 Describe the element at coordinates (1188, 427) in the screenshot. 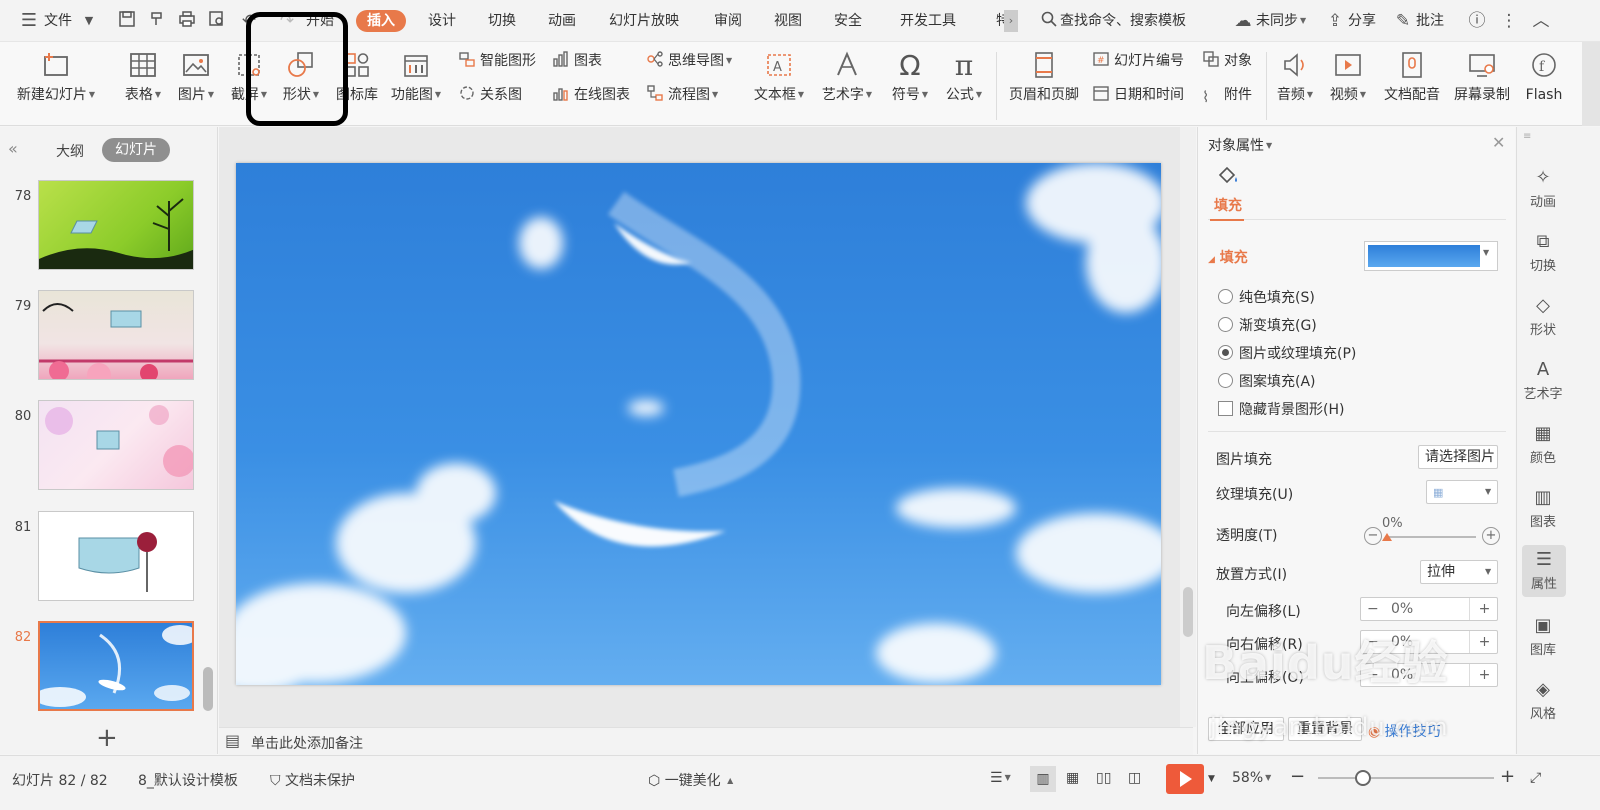

I see `canvas-vertical-scrollbar` at that location.